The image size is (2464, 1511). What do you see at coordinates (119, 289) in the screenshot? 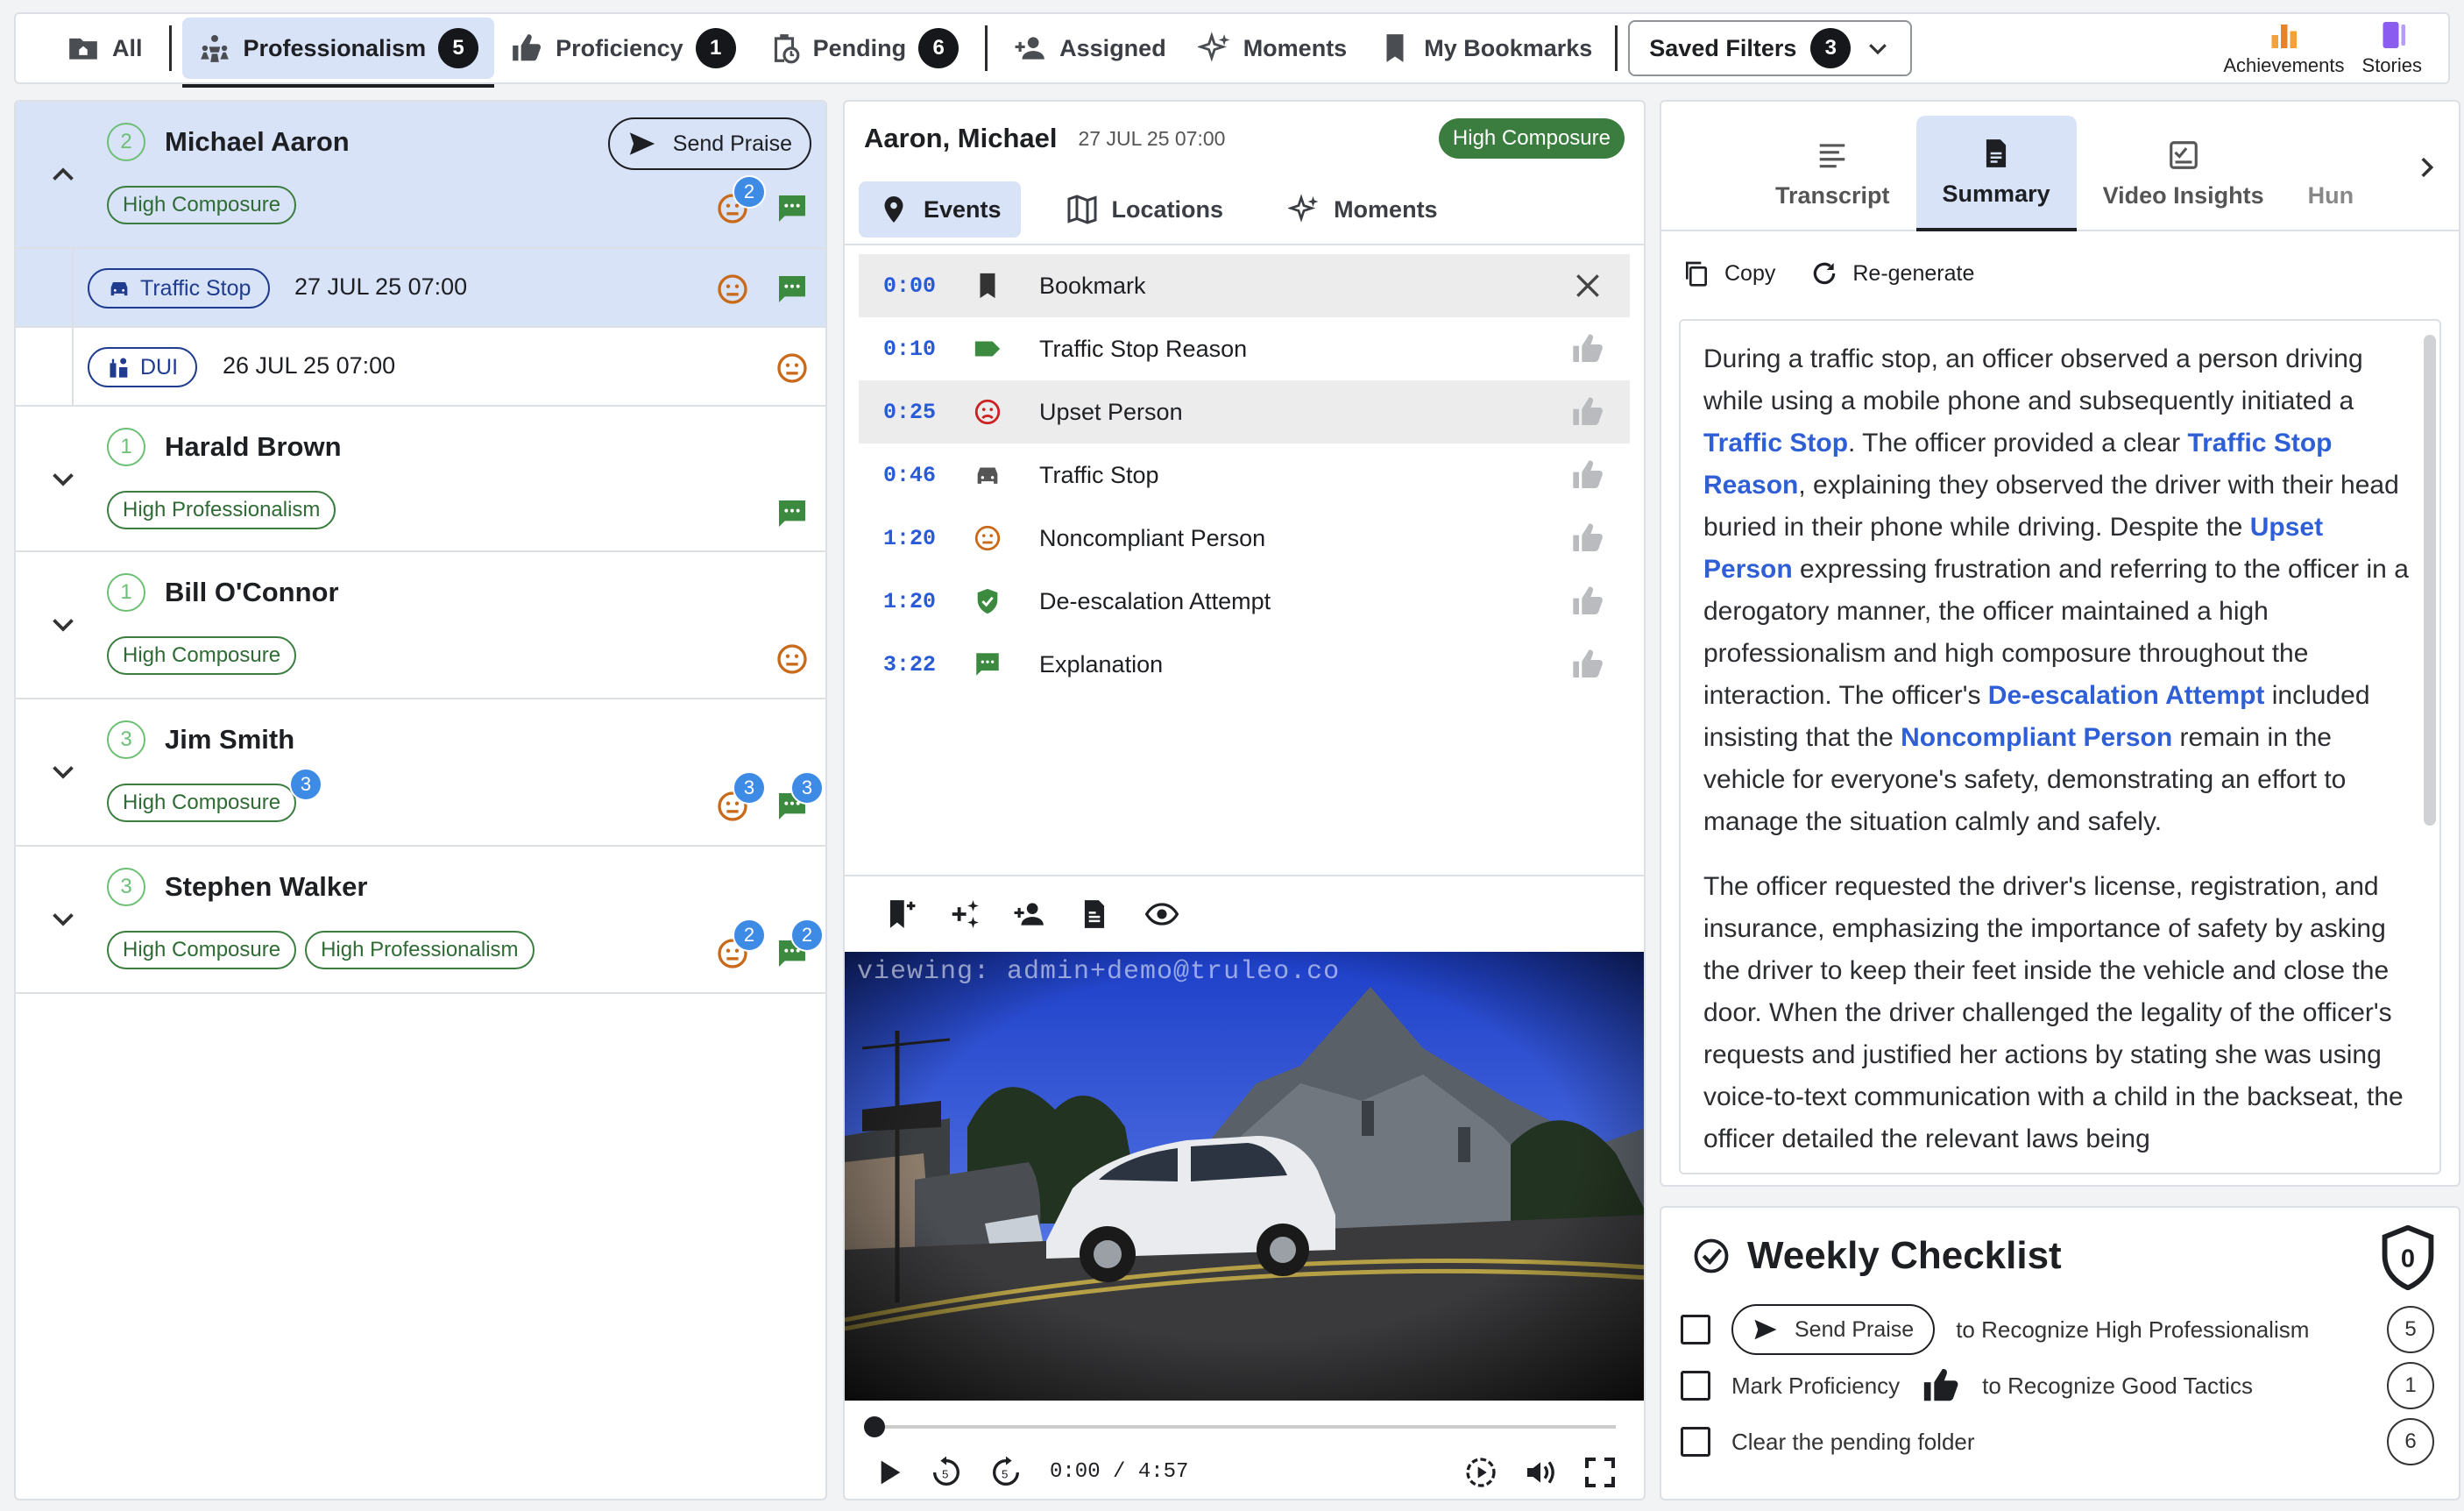
I see `car-icon` at bounding box center [119, 289].